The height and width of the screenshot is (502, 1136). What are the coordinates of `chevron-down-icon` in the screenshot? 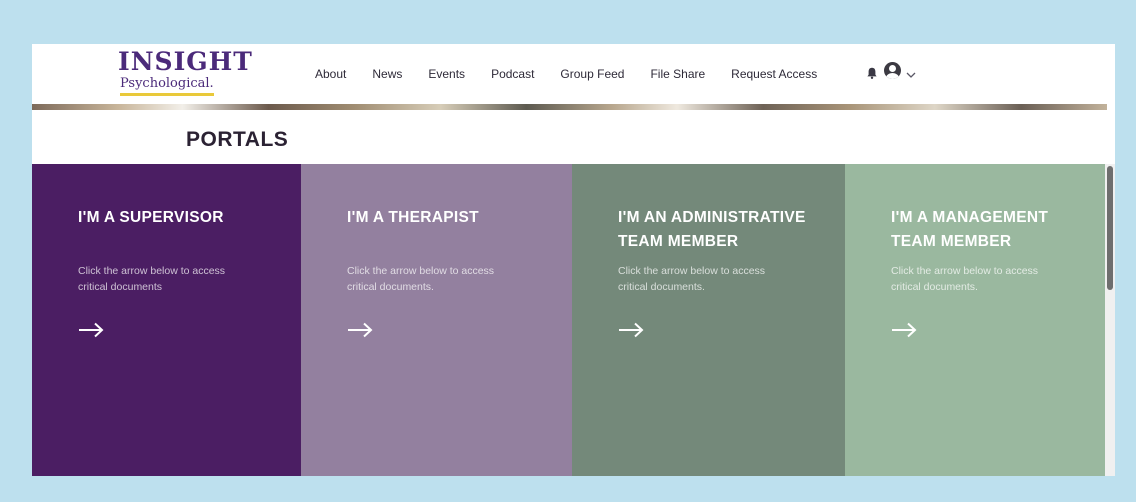 It's located at (911, 75).